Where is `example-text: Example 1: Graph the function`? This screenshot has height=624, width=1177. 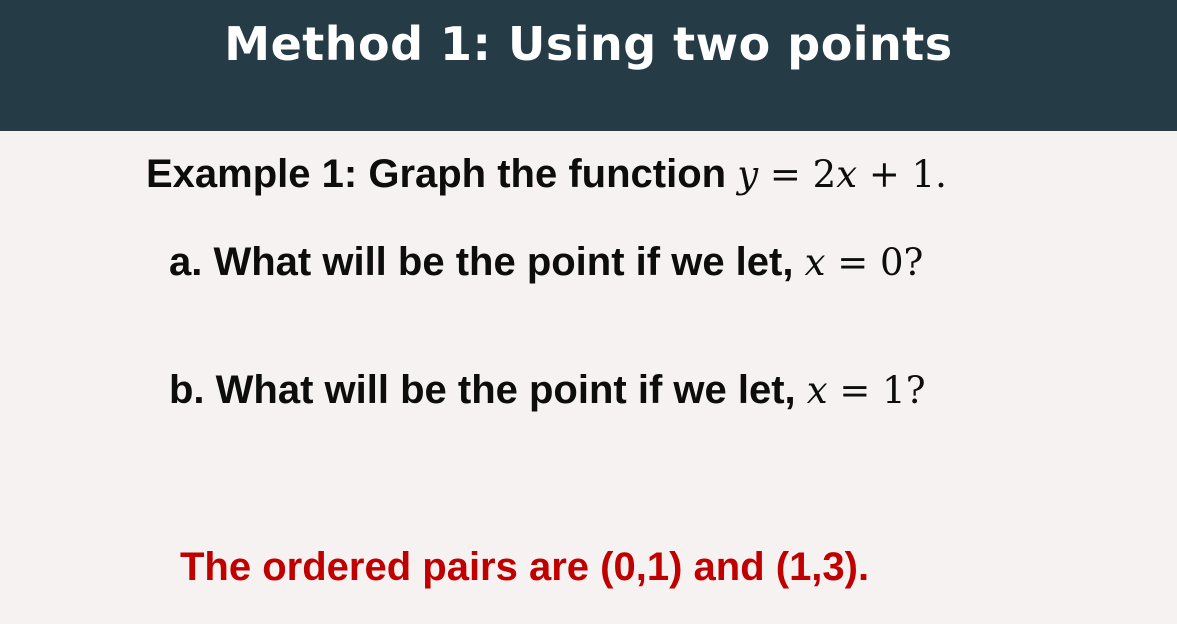
example-text: Example 1: Graph the function is located at coordinates (442, 174).